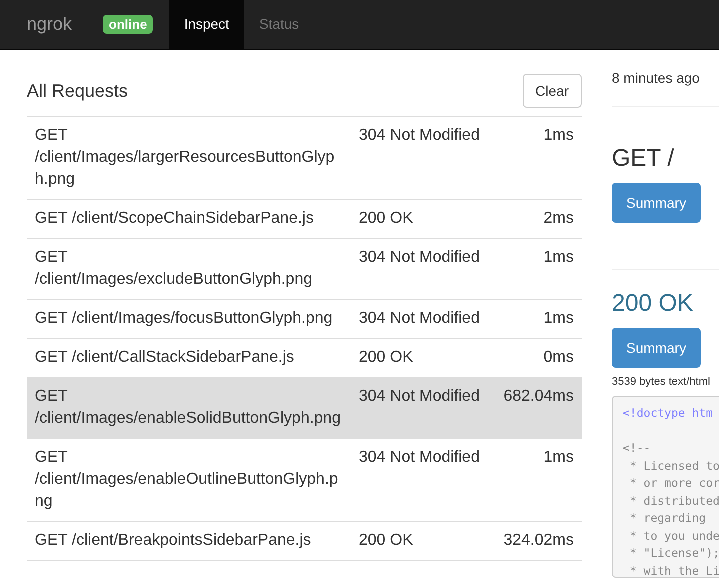  What do you see at coordinates (558, 219) in the screenshot?
I see `request-duration: 2ms` at bounding box center [558, 219].